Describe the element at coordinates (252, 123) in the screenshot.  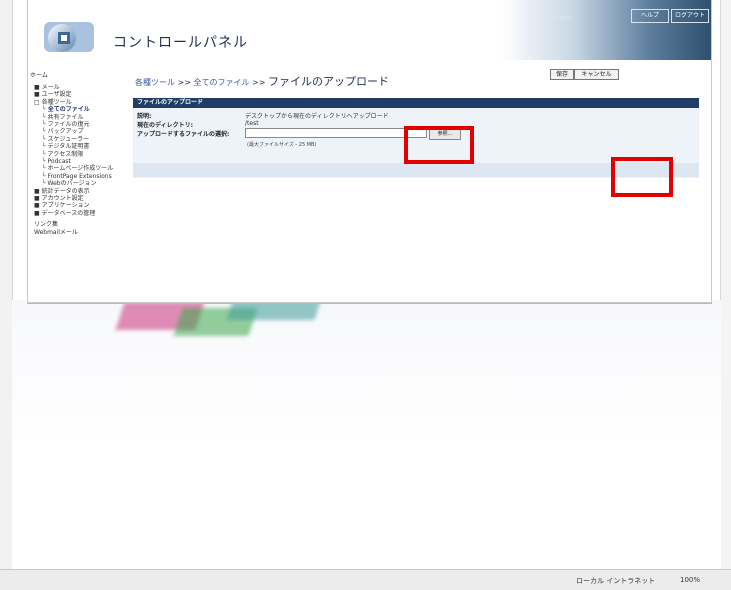
I see `directory-value: /test` at that location.